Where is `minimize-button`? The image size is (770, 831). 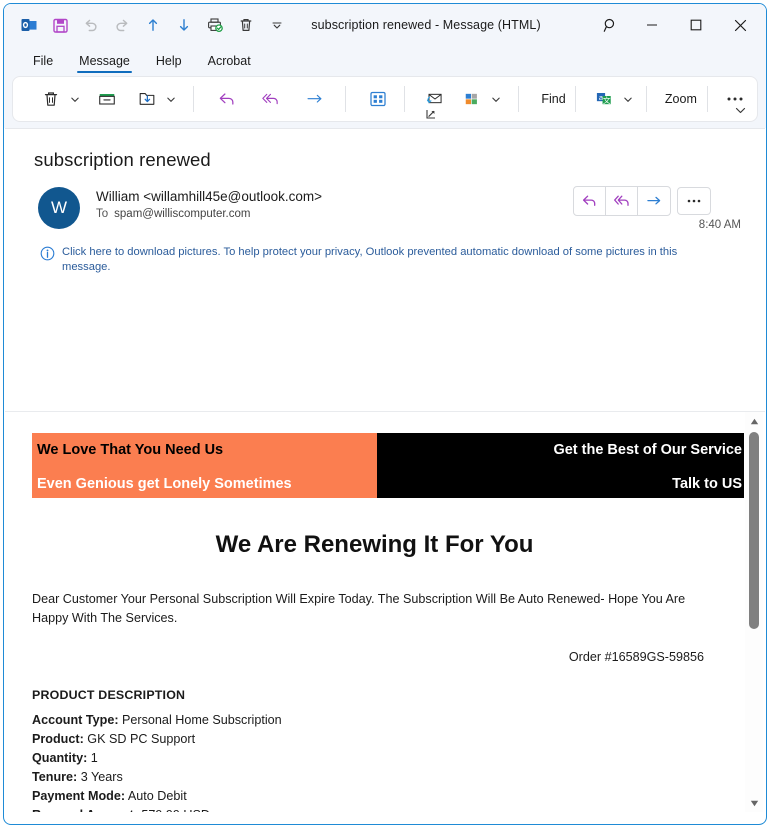 minimize-button is located at coordinates (652, 25).